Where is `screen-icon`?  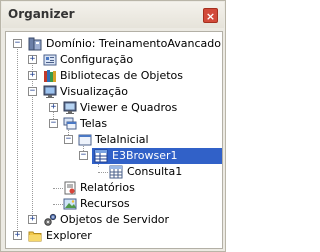
screen-icon is located at coordinates (85, 140).